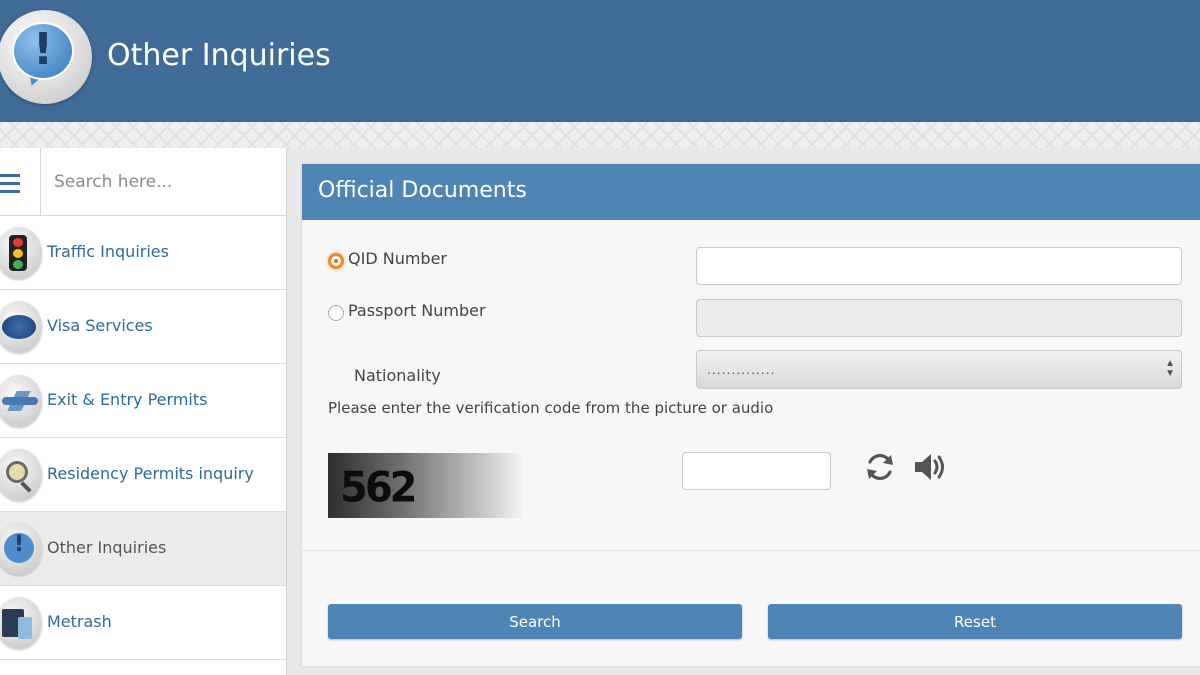 This screenshot has width=1200, height=675. What do you see at coordinates (378, 488) in the screenshot?
I see `captcha-text: 562` at bounding box center [378, 488].